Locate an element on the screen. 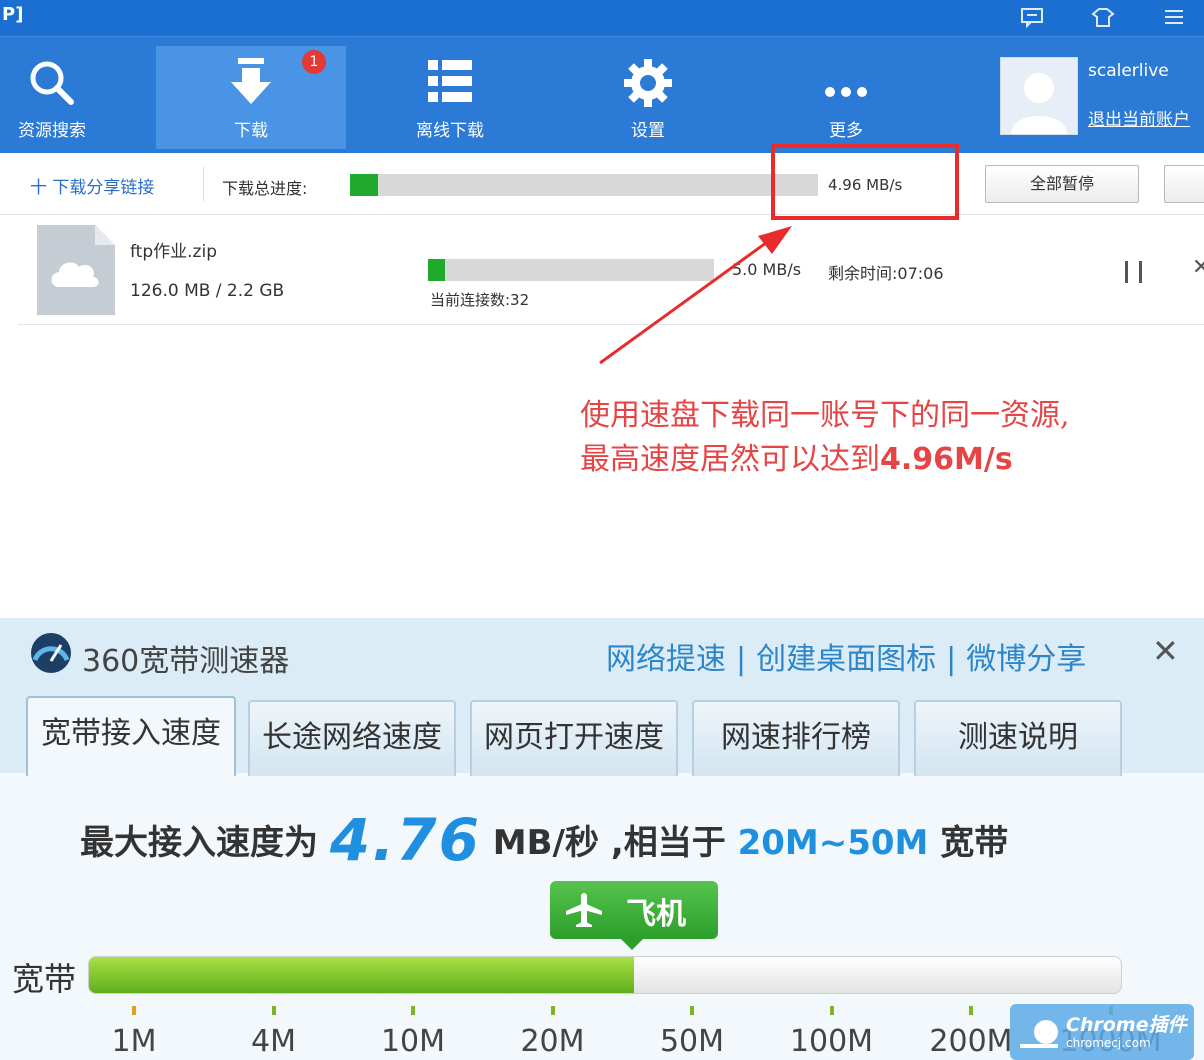  scale-tick-label: 200M is located at coordinates (971, 1041).